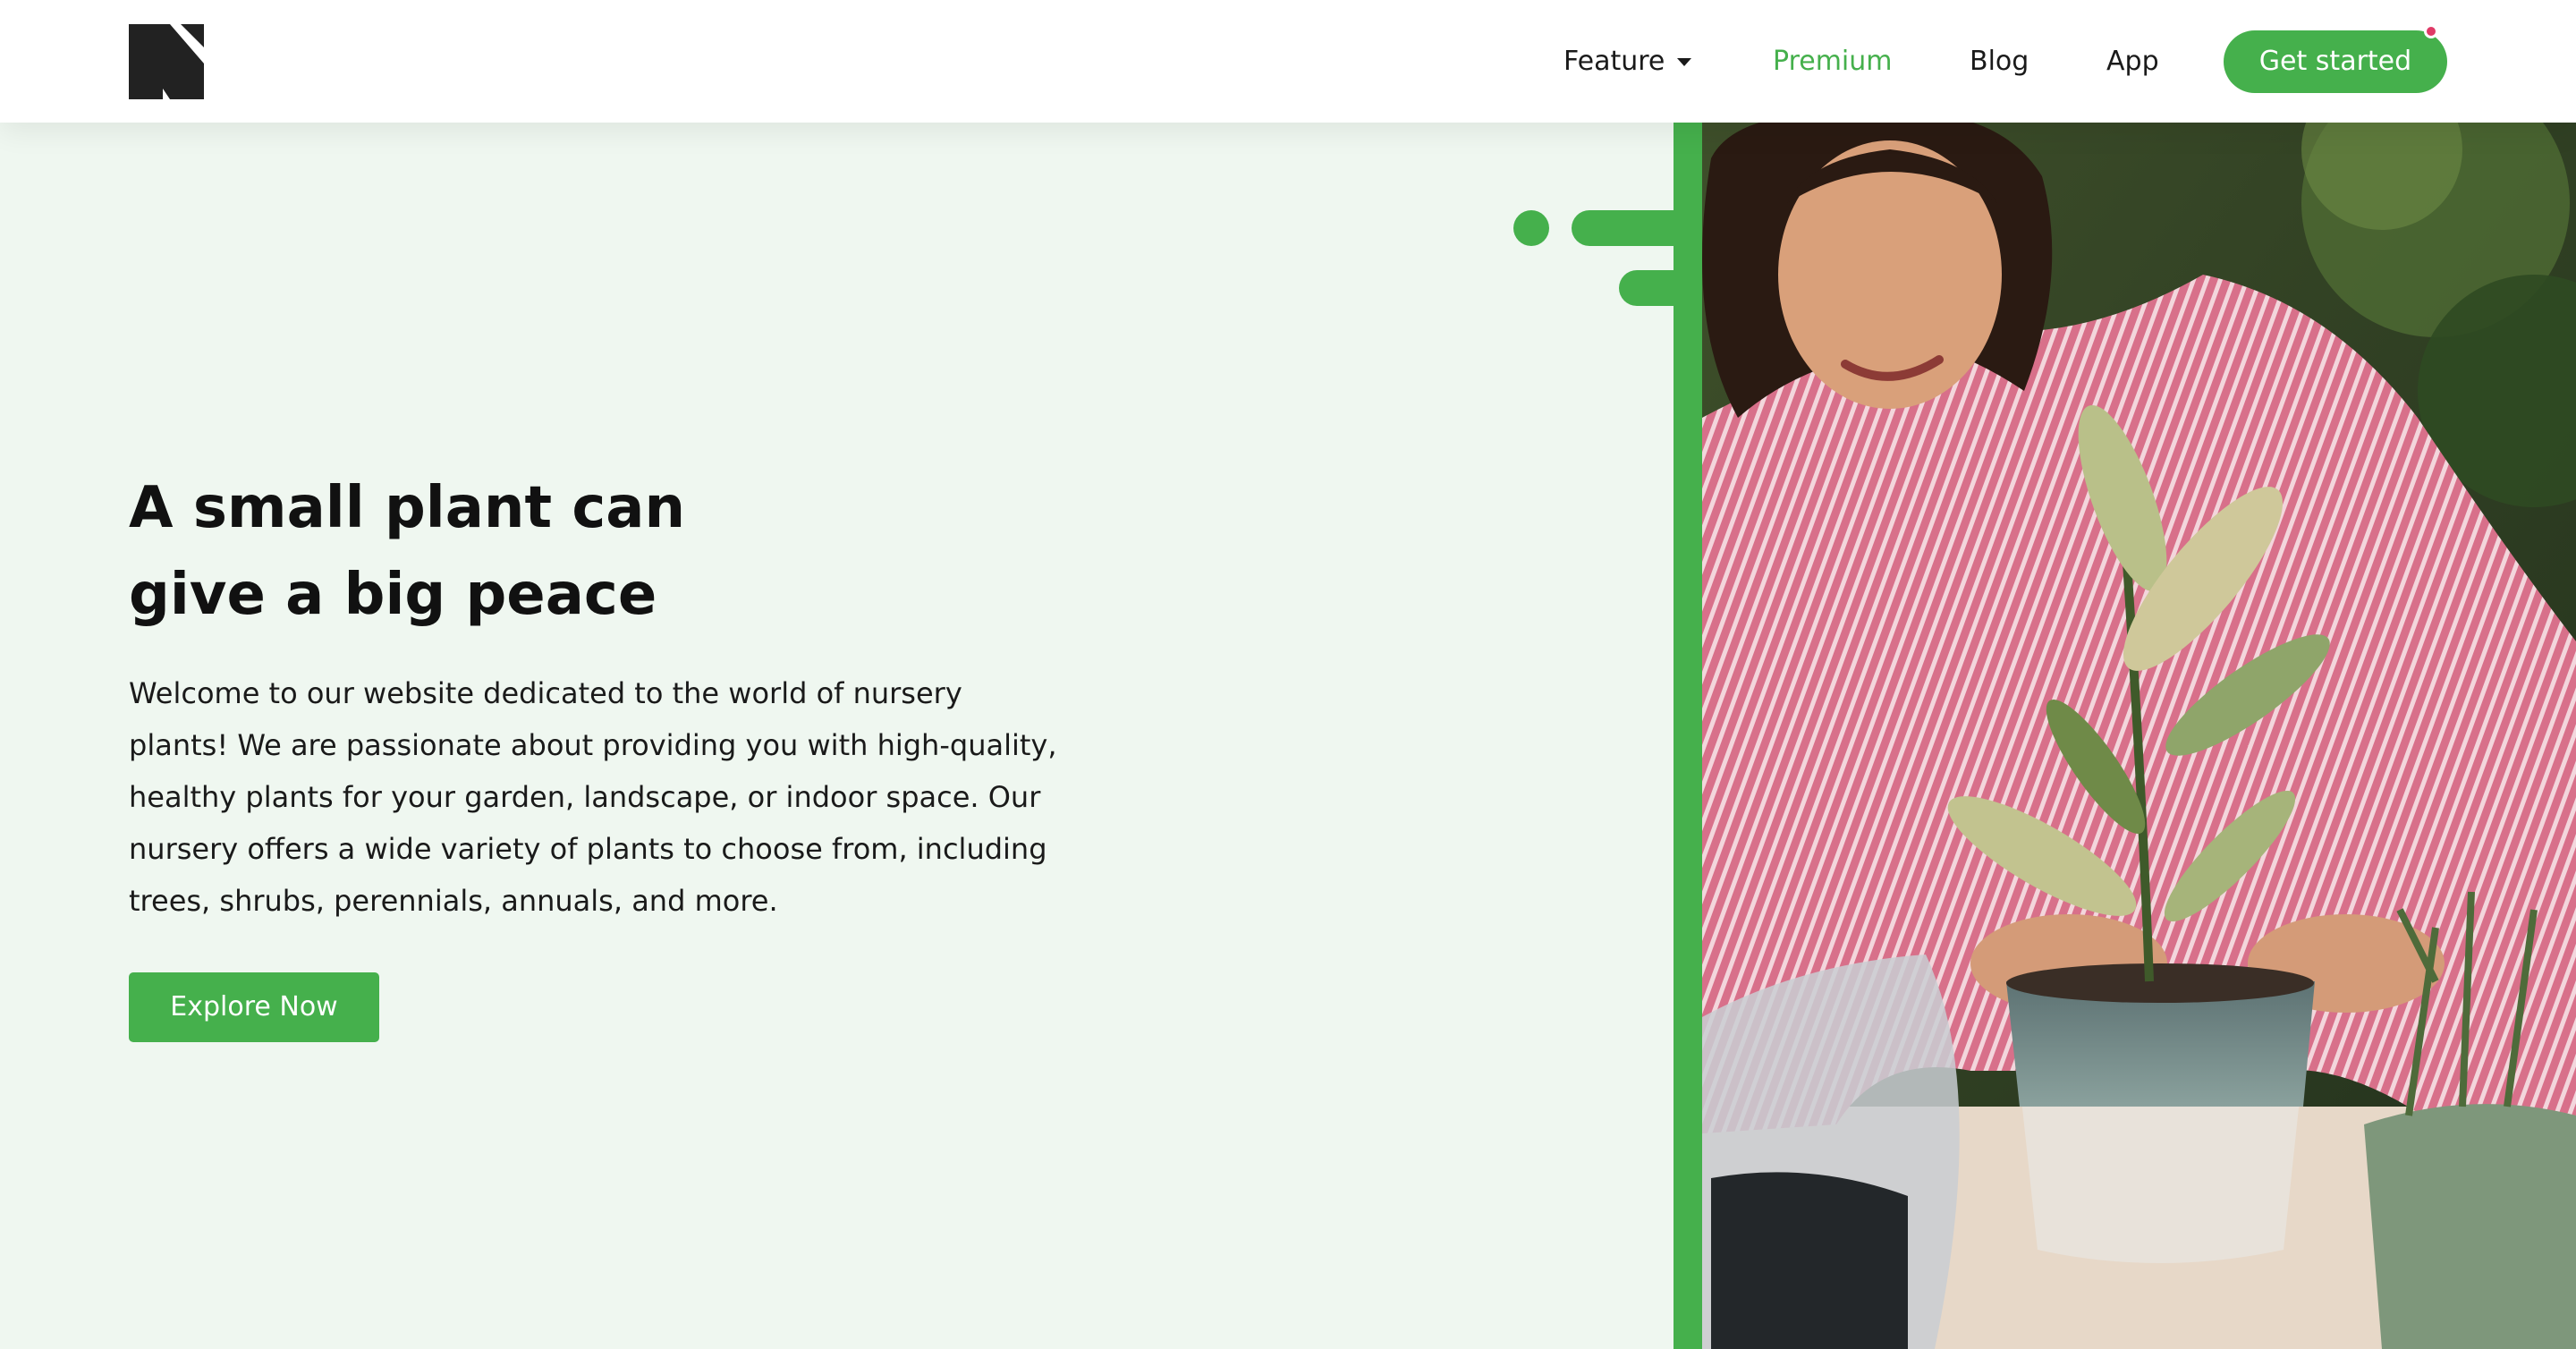 The image size is (2576, 1349). What do you see at coordinates (2132, 61) in the screenshot?
I see `nav-app-link: App` at bounding box center [2132, 61].